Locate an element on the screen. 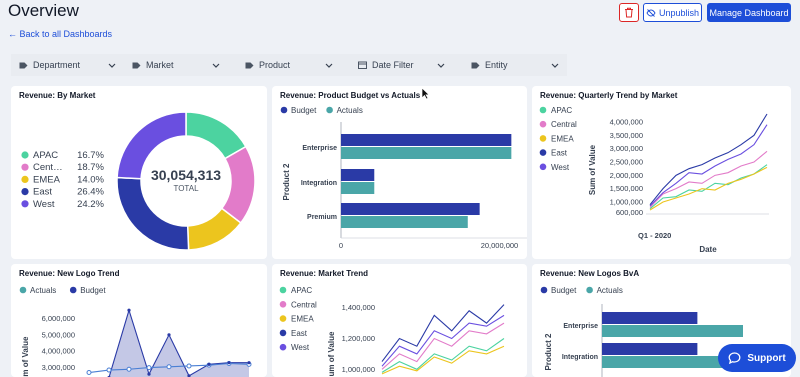  support-label: Support is located at coordinates (766, 358).